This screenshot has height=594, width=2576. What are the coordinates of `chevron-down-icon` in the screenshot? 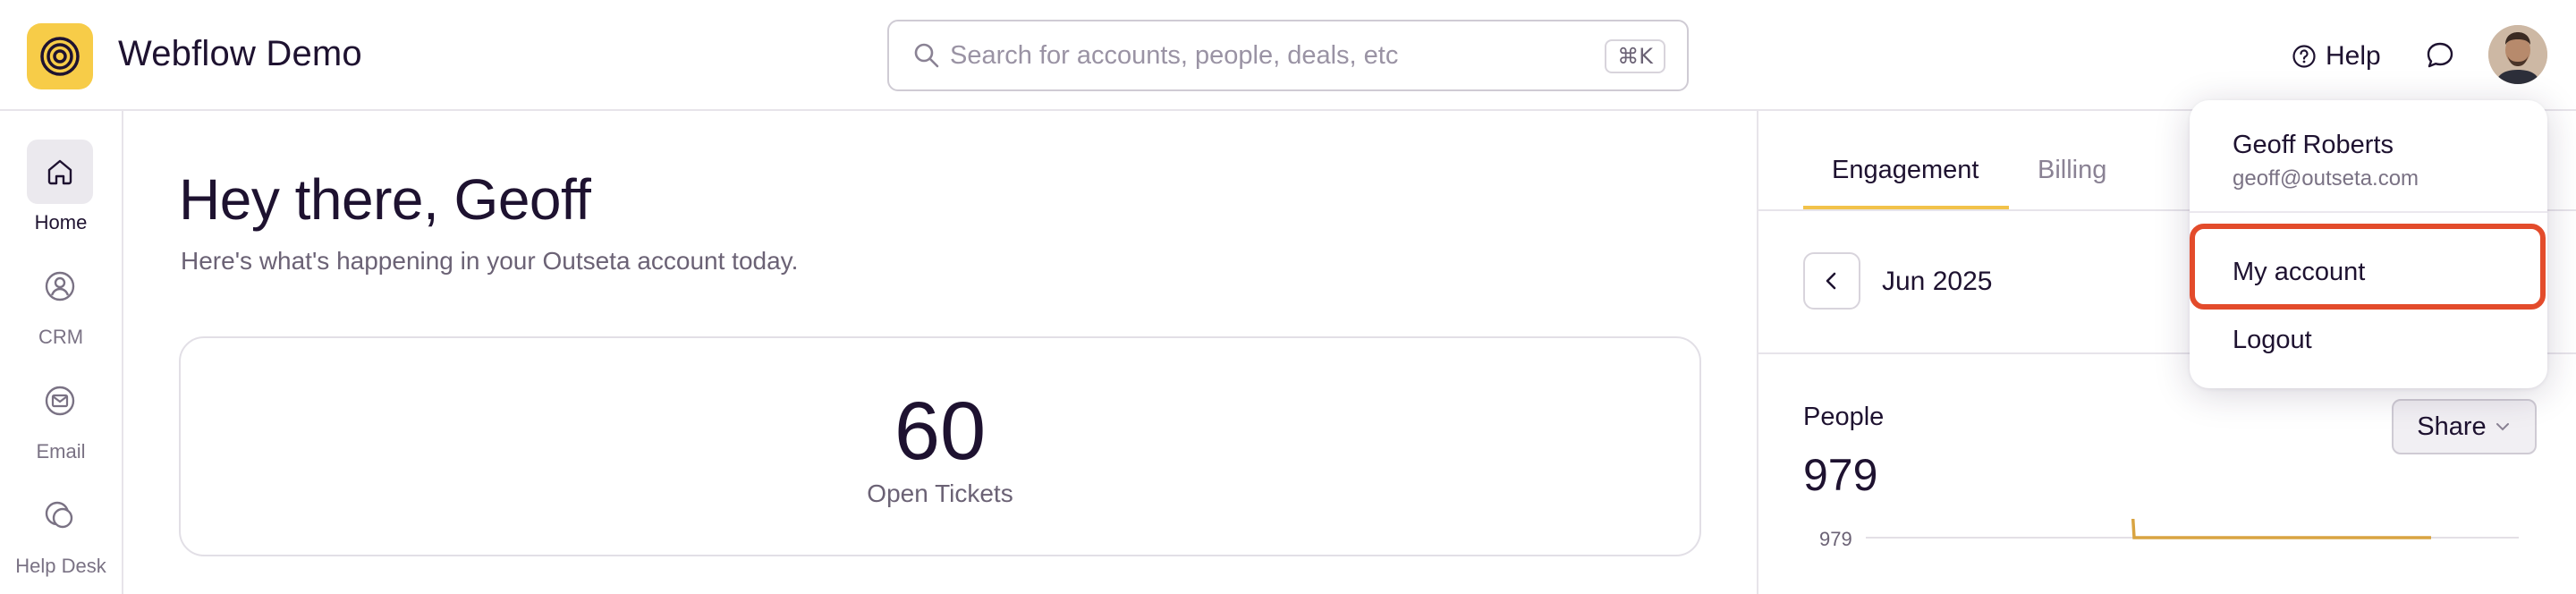 It's located at (2502, 427).